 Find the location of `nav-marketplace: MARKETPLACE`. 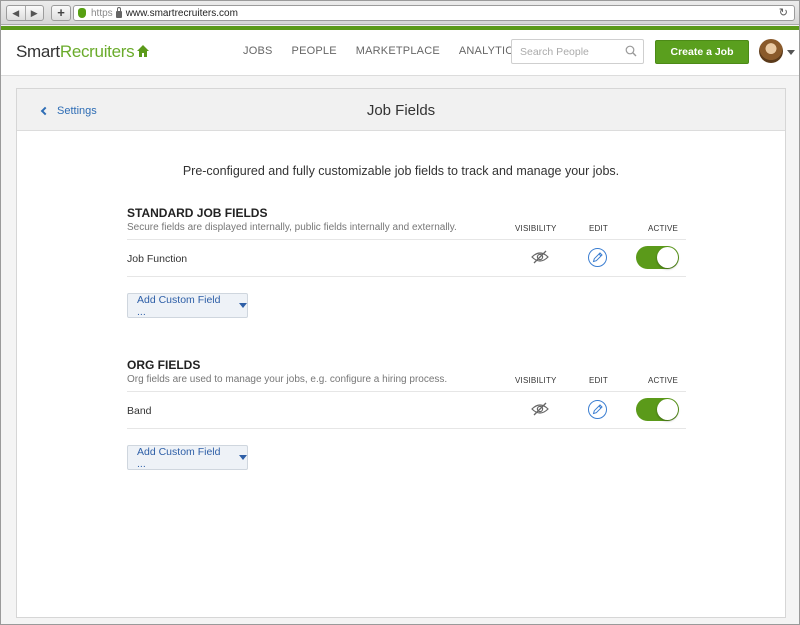

nav-marketplace: MARKETPLACE is located at coordinates (398, 51).